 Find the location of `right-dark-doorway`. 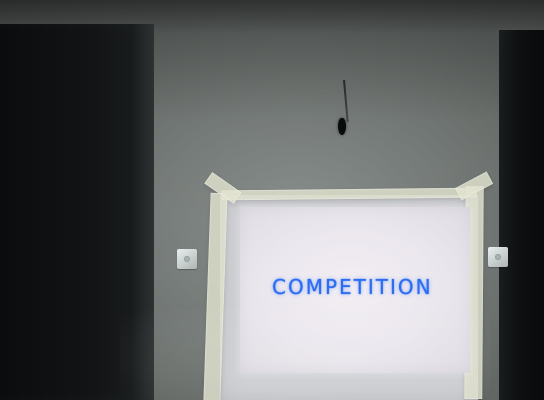

right-dark-doorway is located at coordinates (521, 215).